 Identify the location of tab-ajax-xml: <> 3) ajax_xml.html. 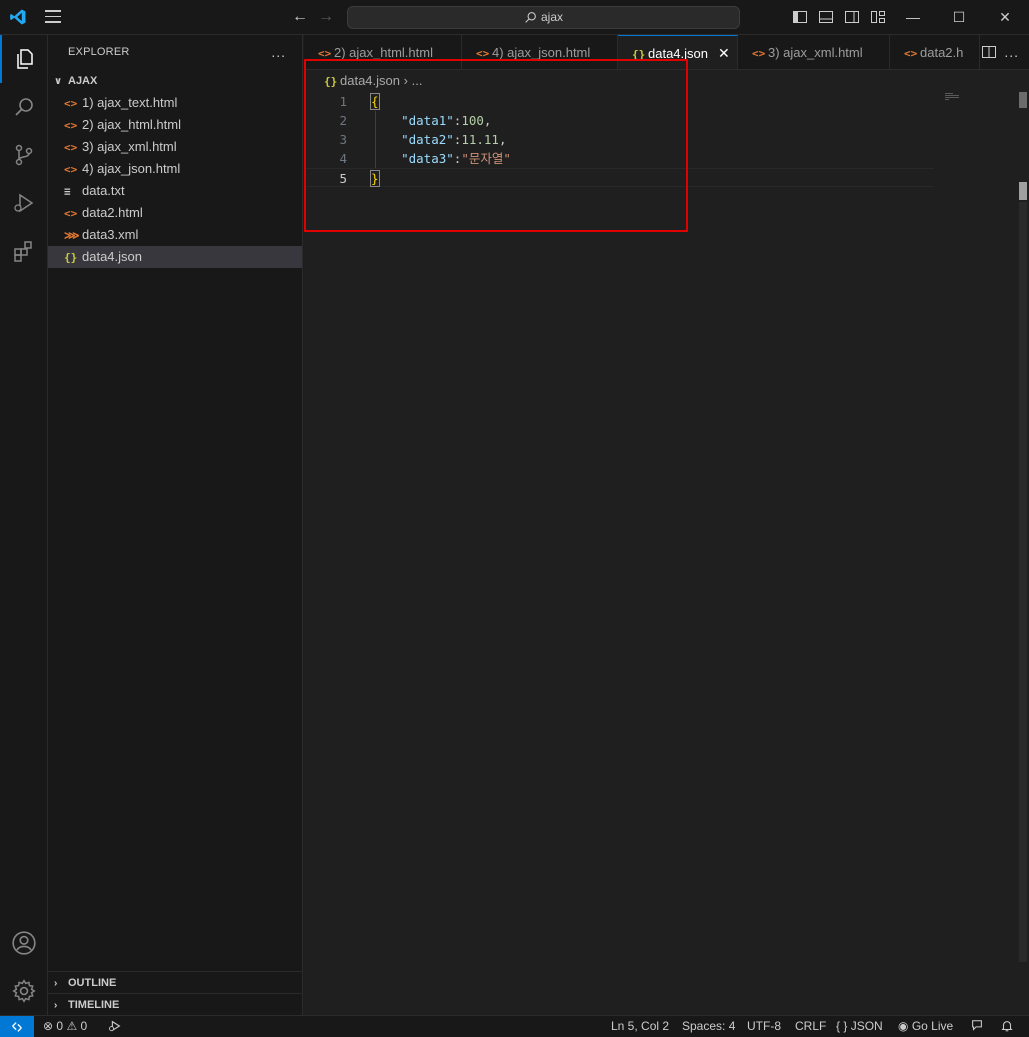
(814, 52).